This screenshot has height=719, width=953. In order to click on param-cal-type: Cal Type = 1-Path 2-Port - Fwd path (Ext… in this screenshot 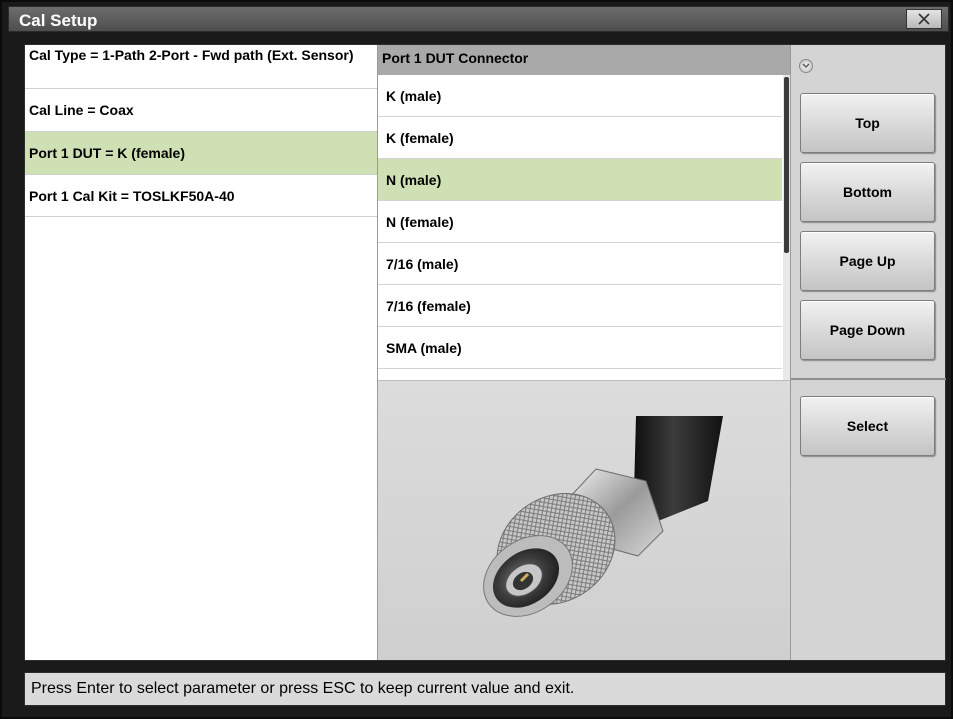, I will do `click(201, 67)`.